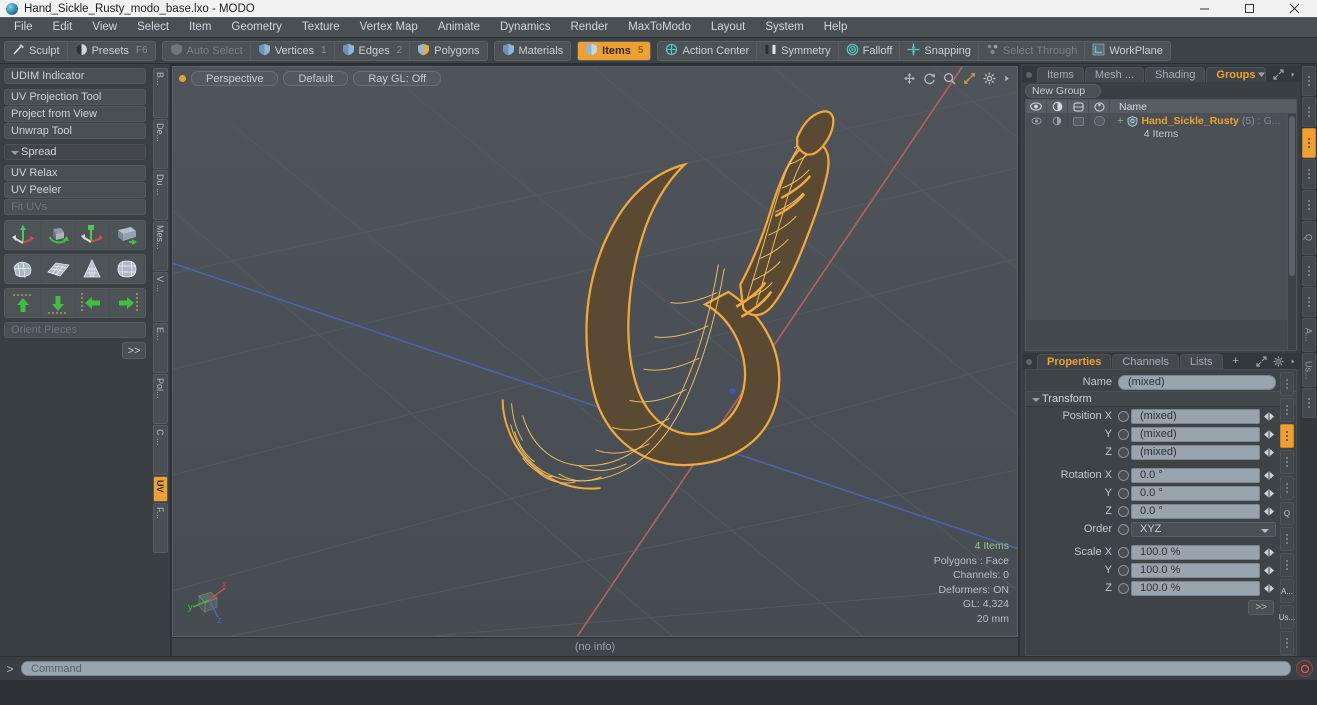 The image size is (1317, 705). Describe the element at coordinates (127, 235) in the screenshot. I see `transform-box-icon` at that location.